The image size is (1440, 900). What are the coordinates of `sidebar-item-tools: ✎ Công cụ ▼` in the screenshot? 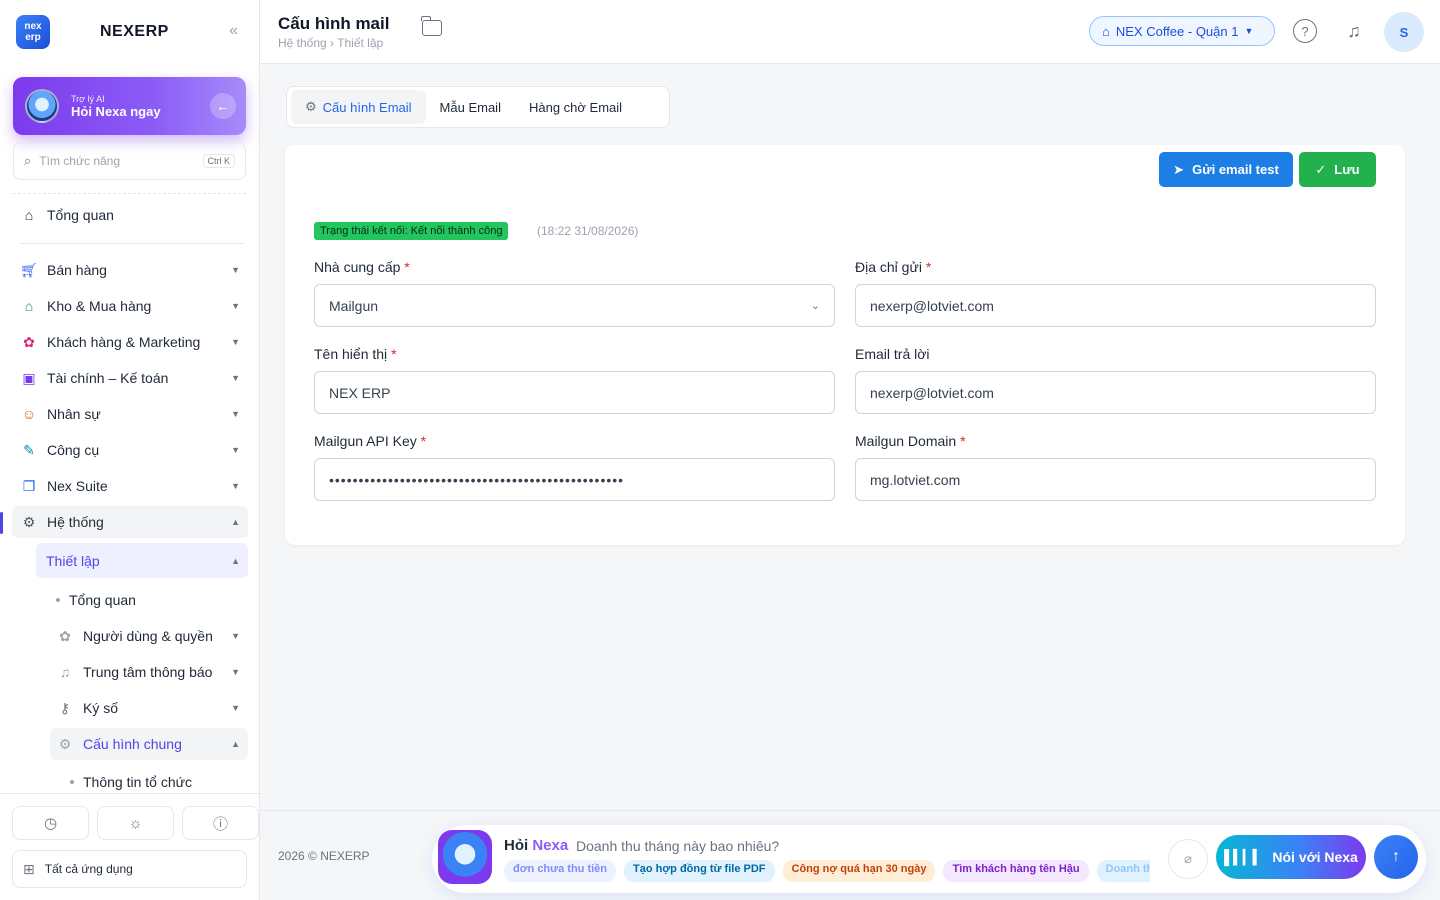 It's located at (130, 450).